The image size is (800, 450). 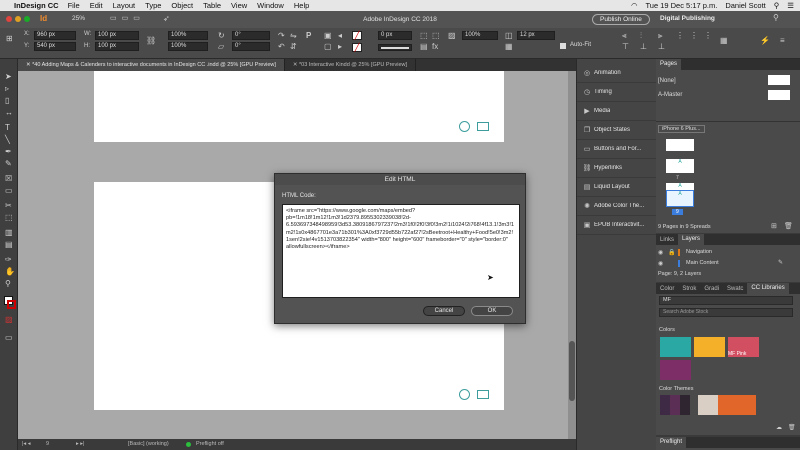 What do you see at coordinates (699, 252) in the screenshot?
I see `layer-navigation: Navigation` at bounding box center [699, 252].